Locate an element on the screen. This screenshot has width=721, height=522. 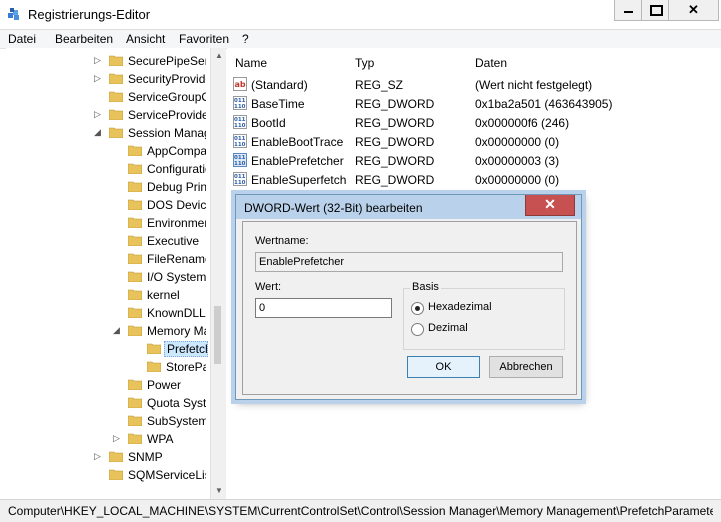
folder-open-icon is located at coordinates (135, 330).